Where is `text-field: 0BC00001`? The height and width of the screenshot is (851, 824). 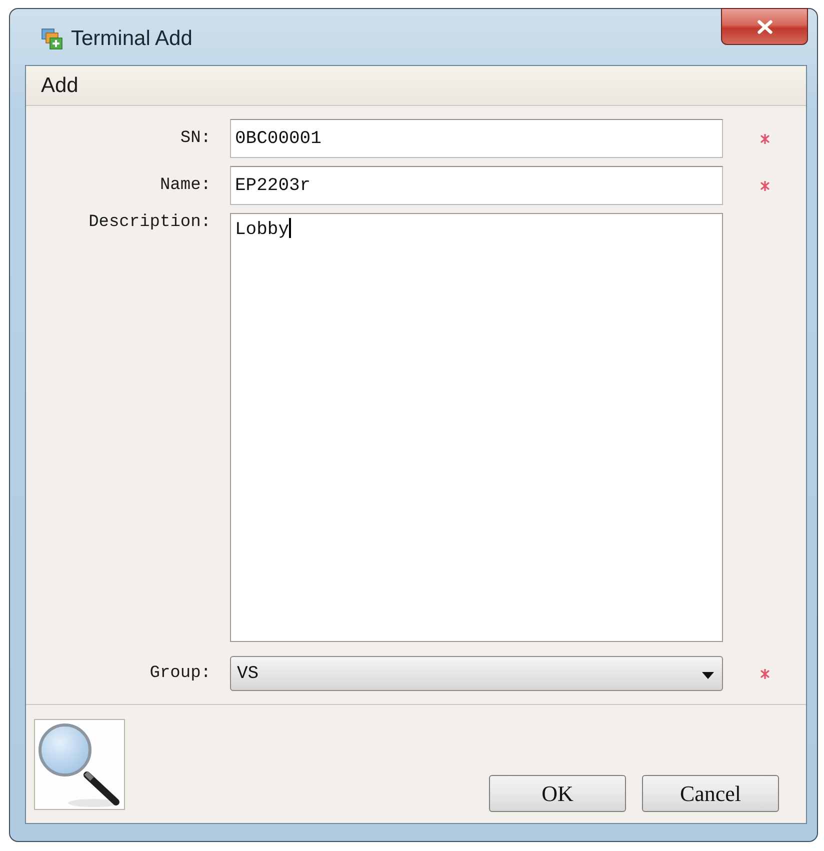
text-field: 0BC00001 is located at coordinates (476, 138).